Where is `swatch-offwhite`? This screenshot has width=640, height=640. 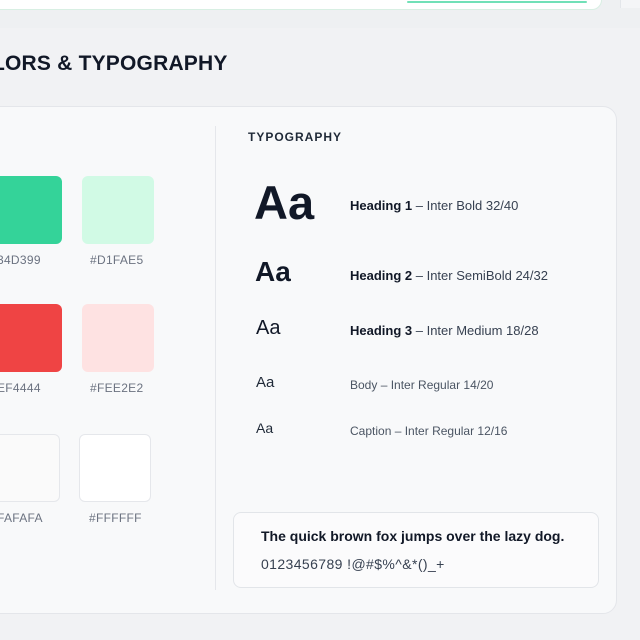
swatch-offwhite is located at coordinates (30, 468).